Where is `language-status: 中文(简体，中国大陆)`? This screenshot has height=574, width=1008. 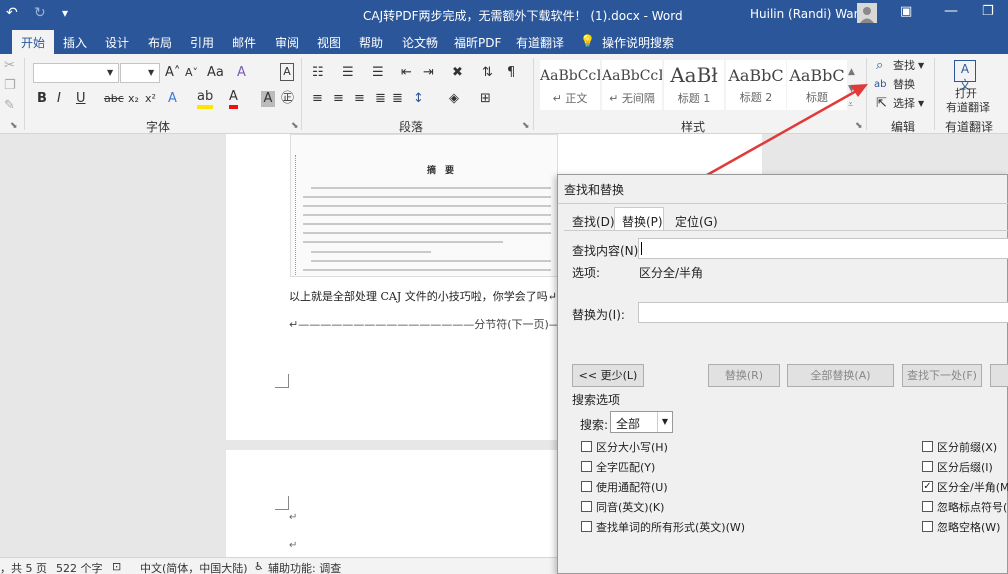 language-status: 中文(简体，中国大陆) is located at coordinates (194, 567).